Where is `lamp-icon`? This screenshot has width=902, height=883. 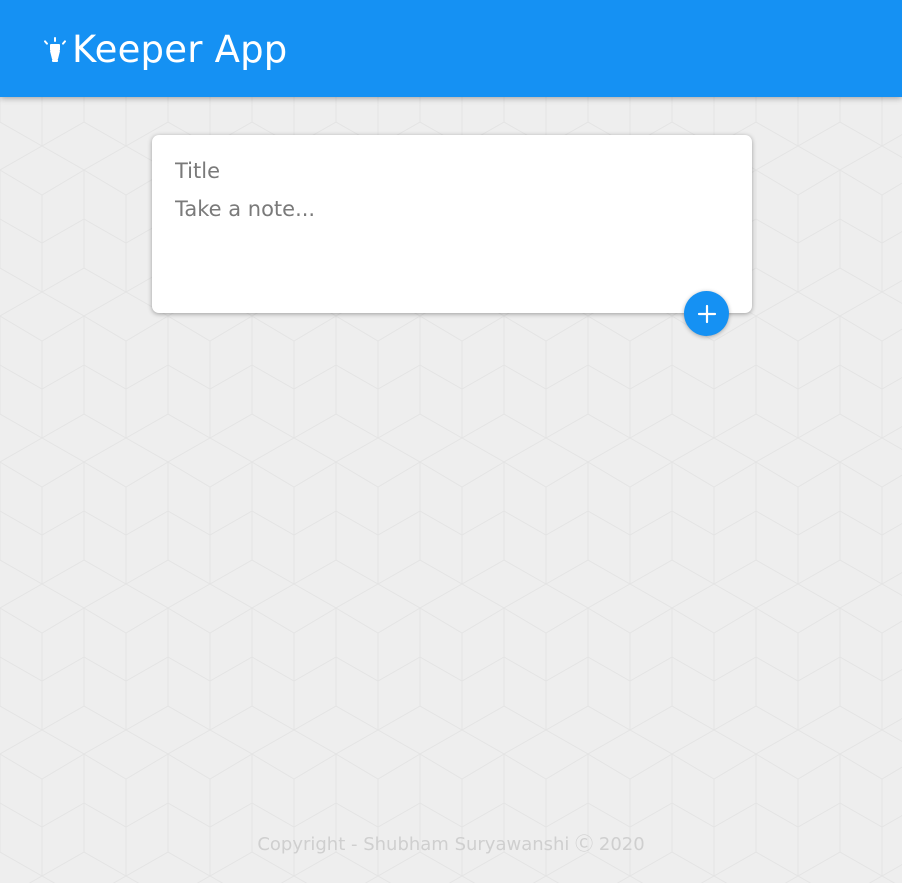 lamp-icon is located at coordinates (55, 50).